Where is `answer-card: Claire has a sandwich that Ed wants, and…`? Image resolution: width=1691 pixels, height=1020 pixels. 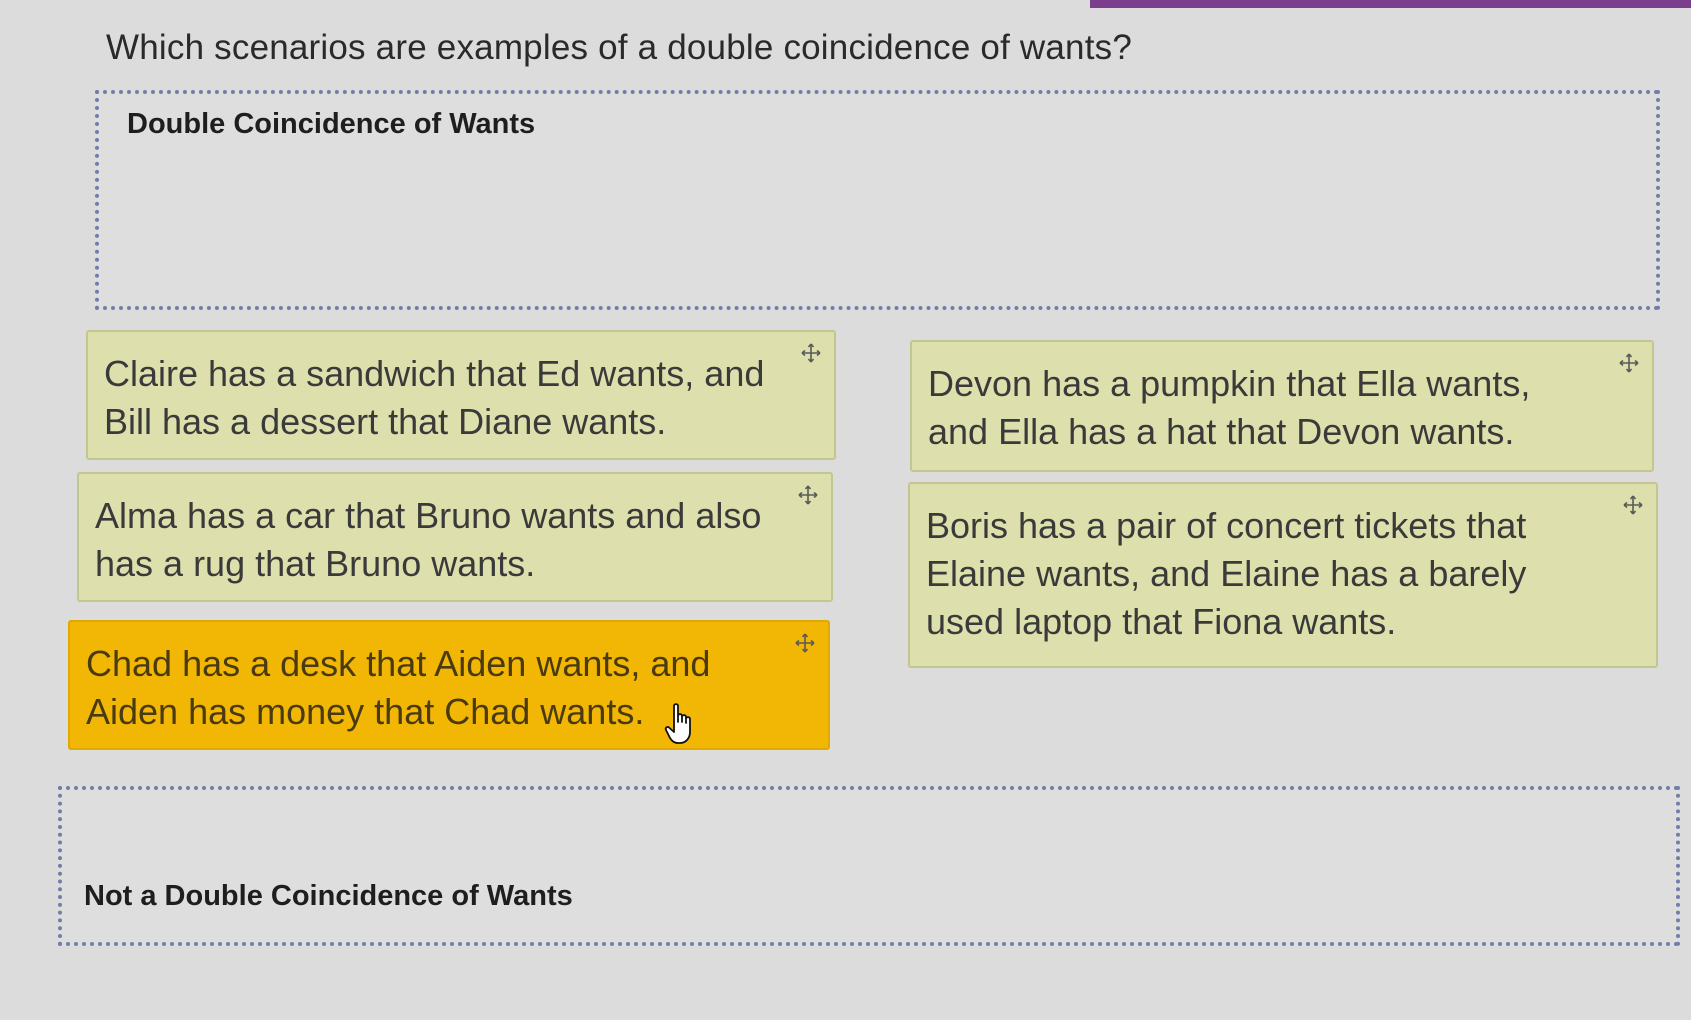
answer-card: Claire has a sandwich that Ed wants, and… is located at coordinates (461, 395).